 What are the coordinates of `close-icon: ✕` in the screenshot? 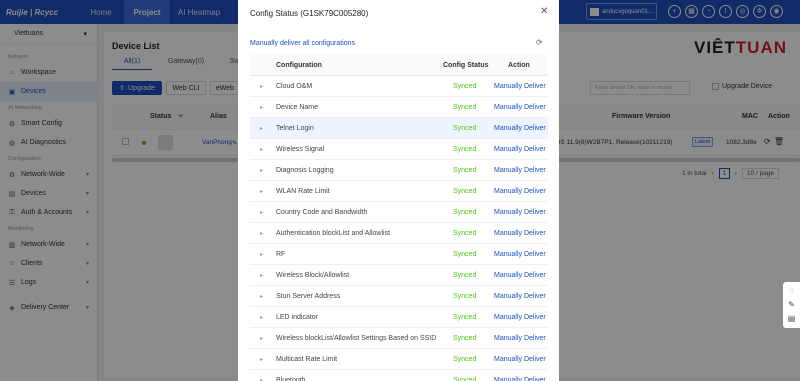 It's located at (544, 12).